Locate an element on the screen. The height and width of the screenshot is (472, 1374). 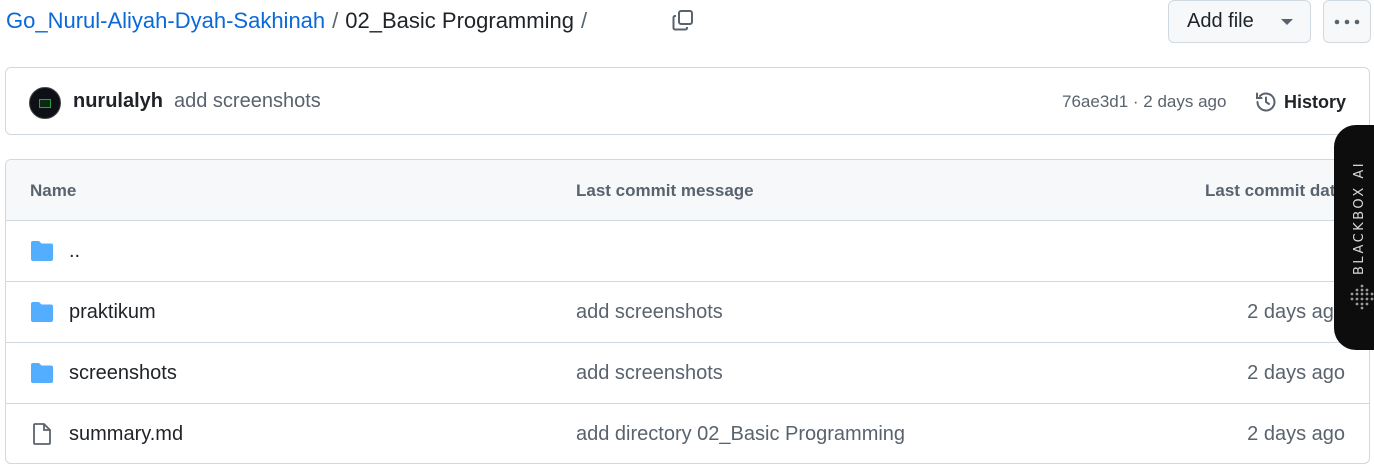
file-name-link: summary.md is located at coordinates (126, 434).